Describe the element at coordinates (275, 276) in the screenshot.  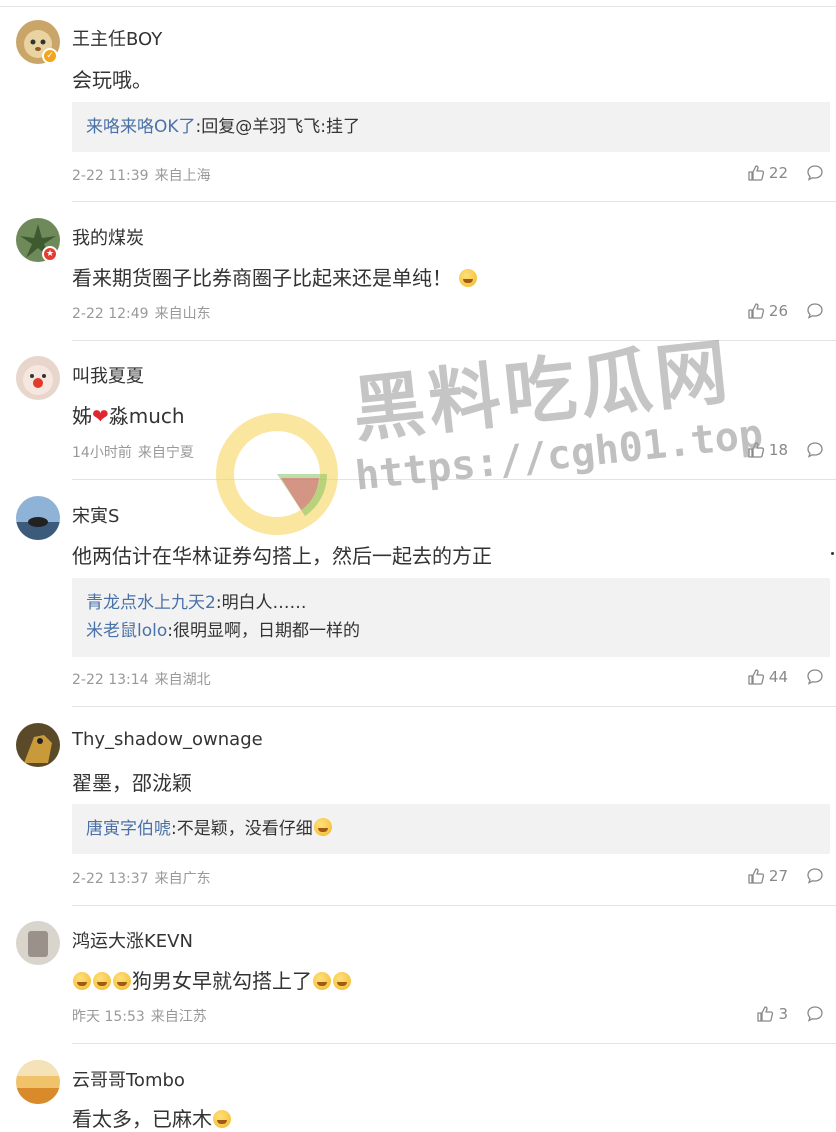
I see `comment-text: 看来期货圈子比券商圈子比起来还是单纯！` at that location.